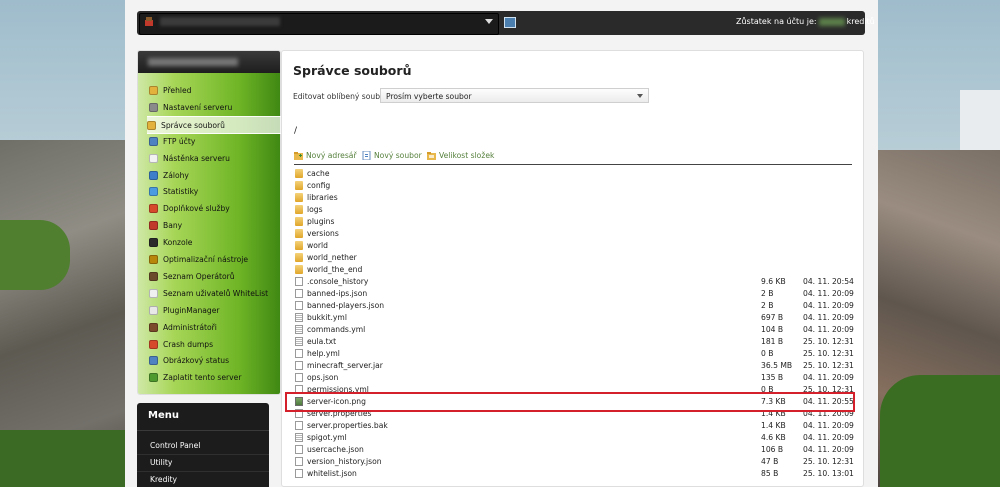 This screenshot has width=1000, height=487. I want to click on sidebar-item-label: Správce souborů, so click(193, 125).